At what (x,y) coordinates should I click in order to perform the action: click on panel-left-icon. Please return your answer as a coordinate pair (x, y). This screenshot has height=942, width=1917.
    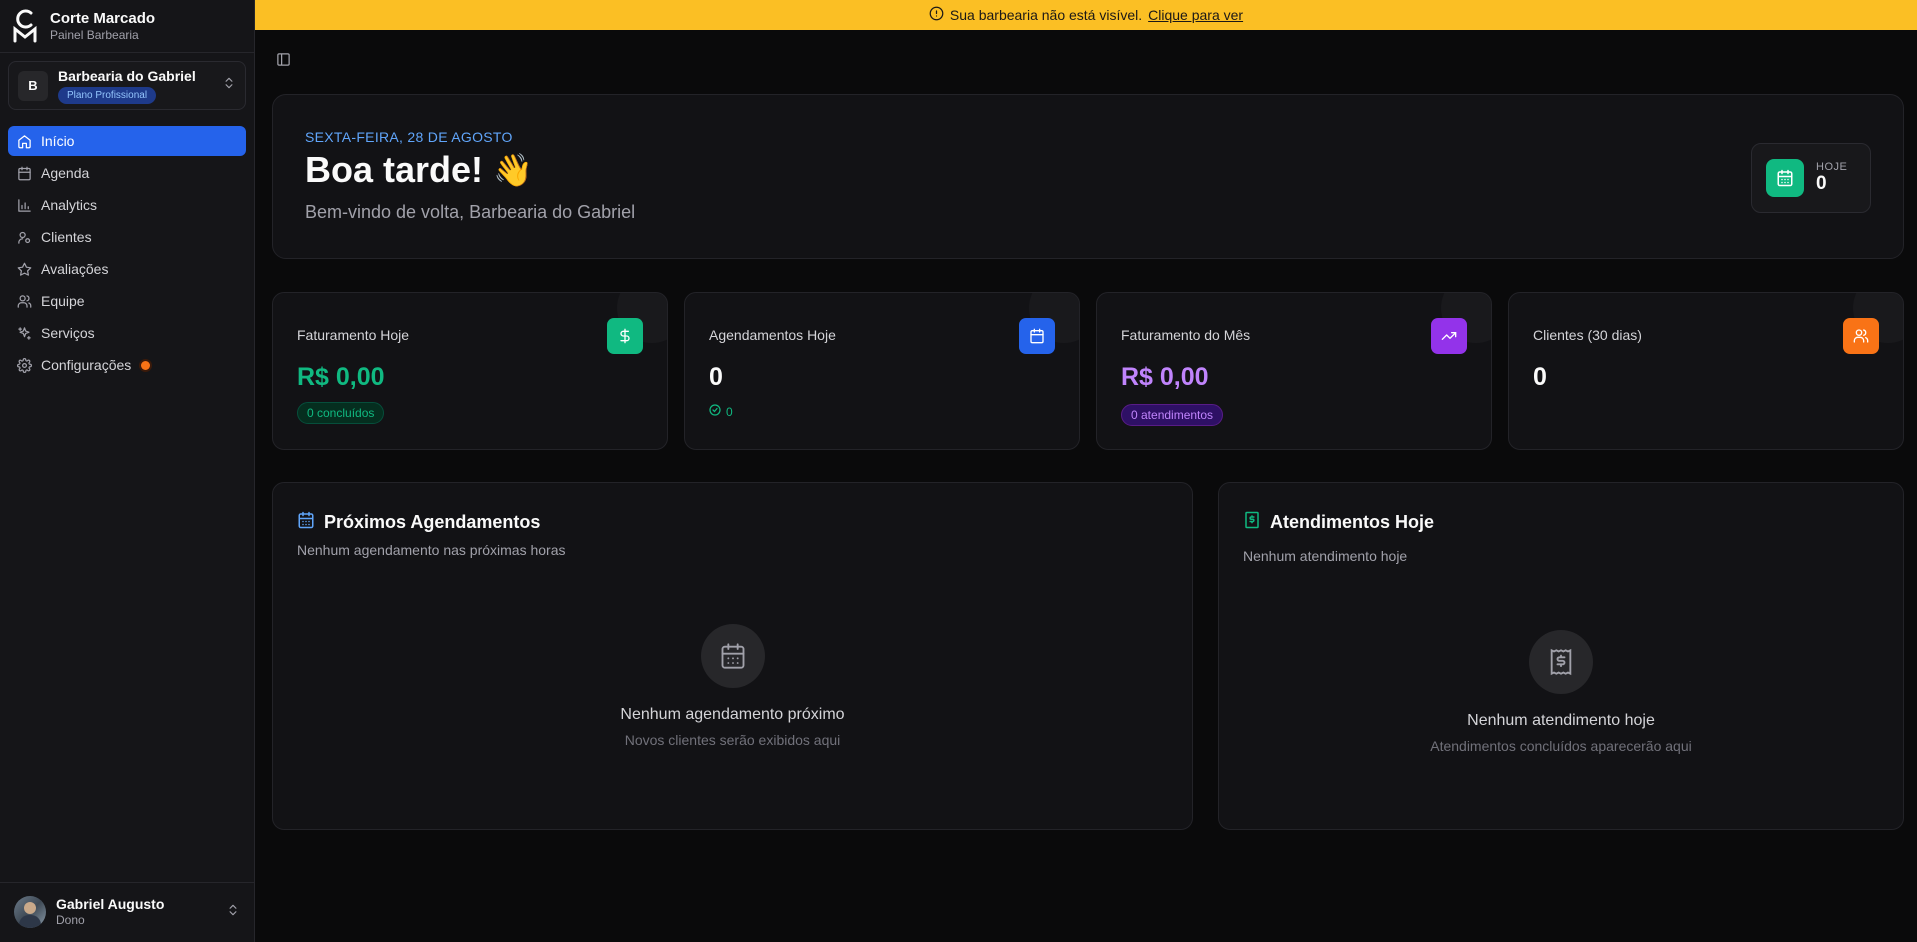
    Looking at the image, I should click on (283, 62).